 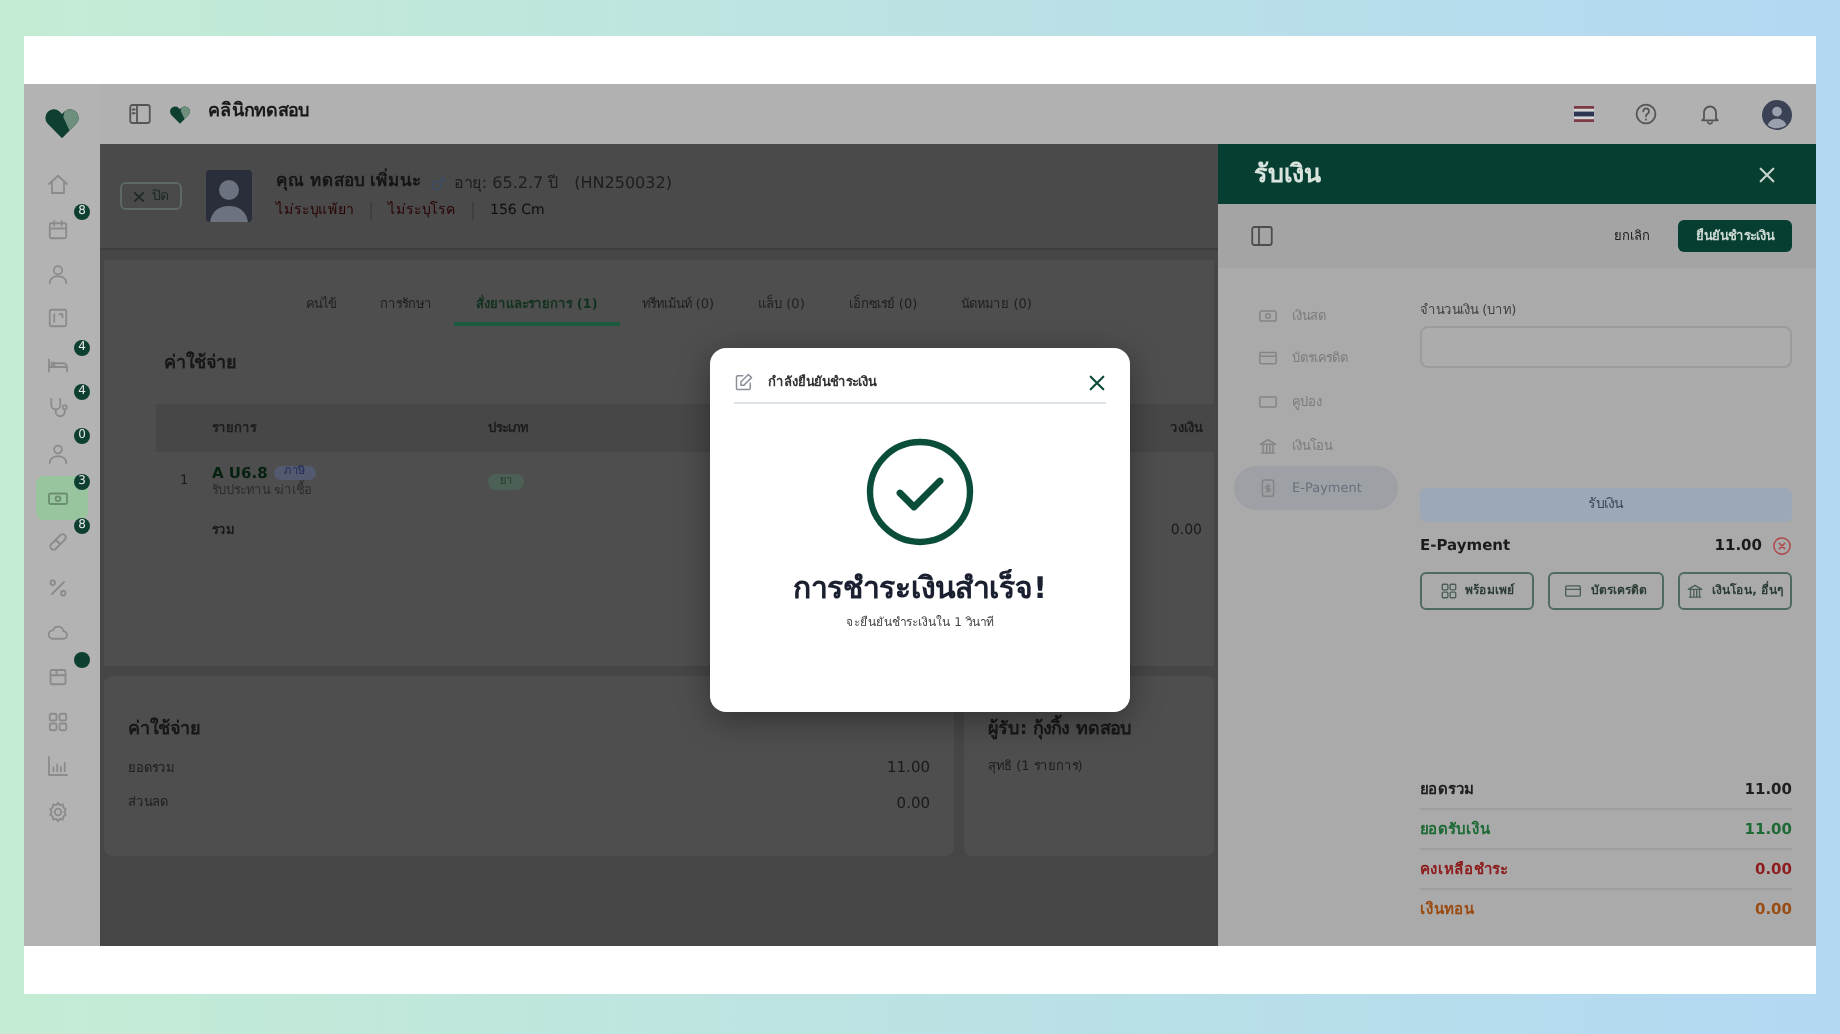 I want to click on avatar-icon, so click(x=1777, y=114).